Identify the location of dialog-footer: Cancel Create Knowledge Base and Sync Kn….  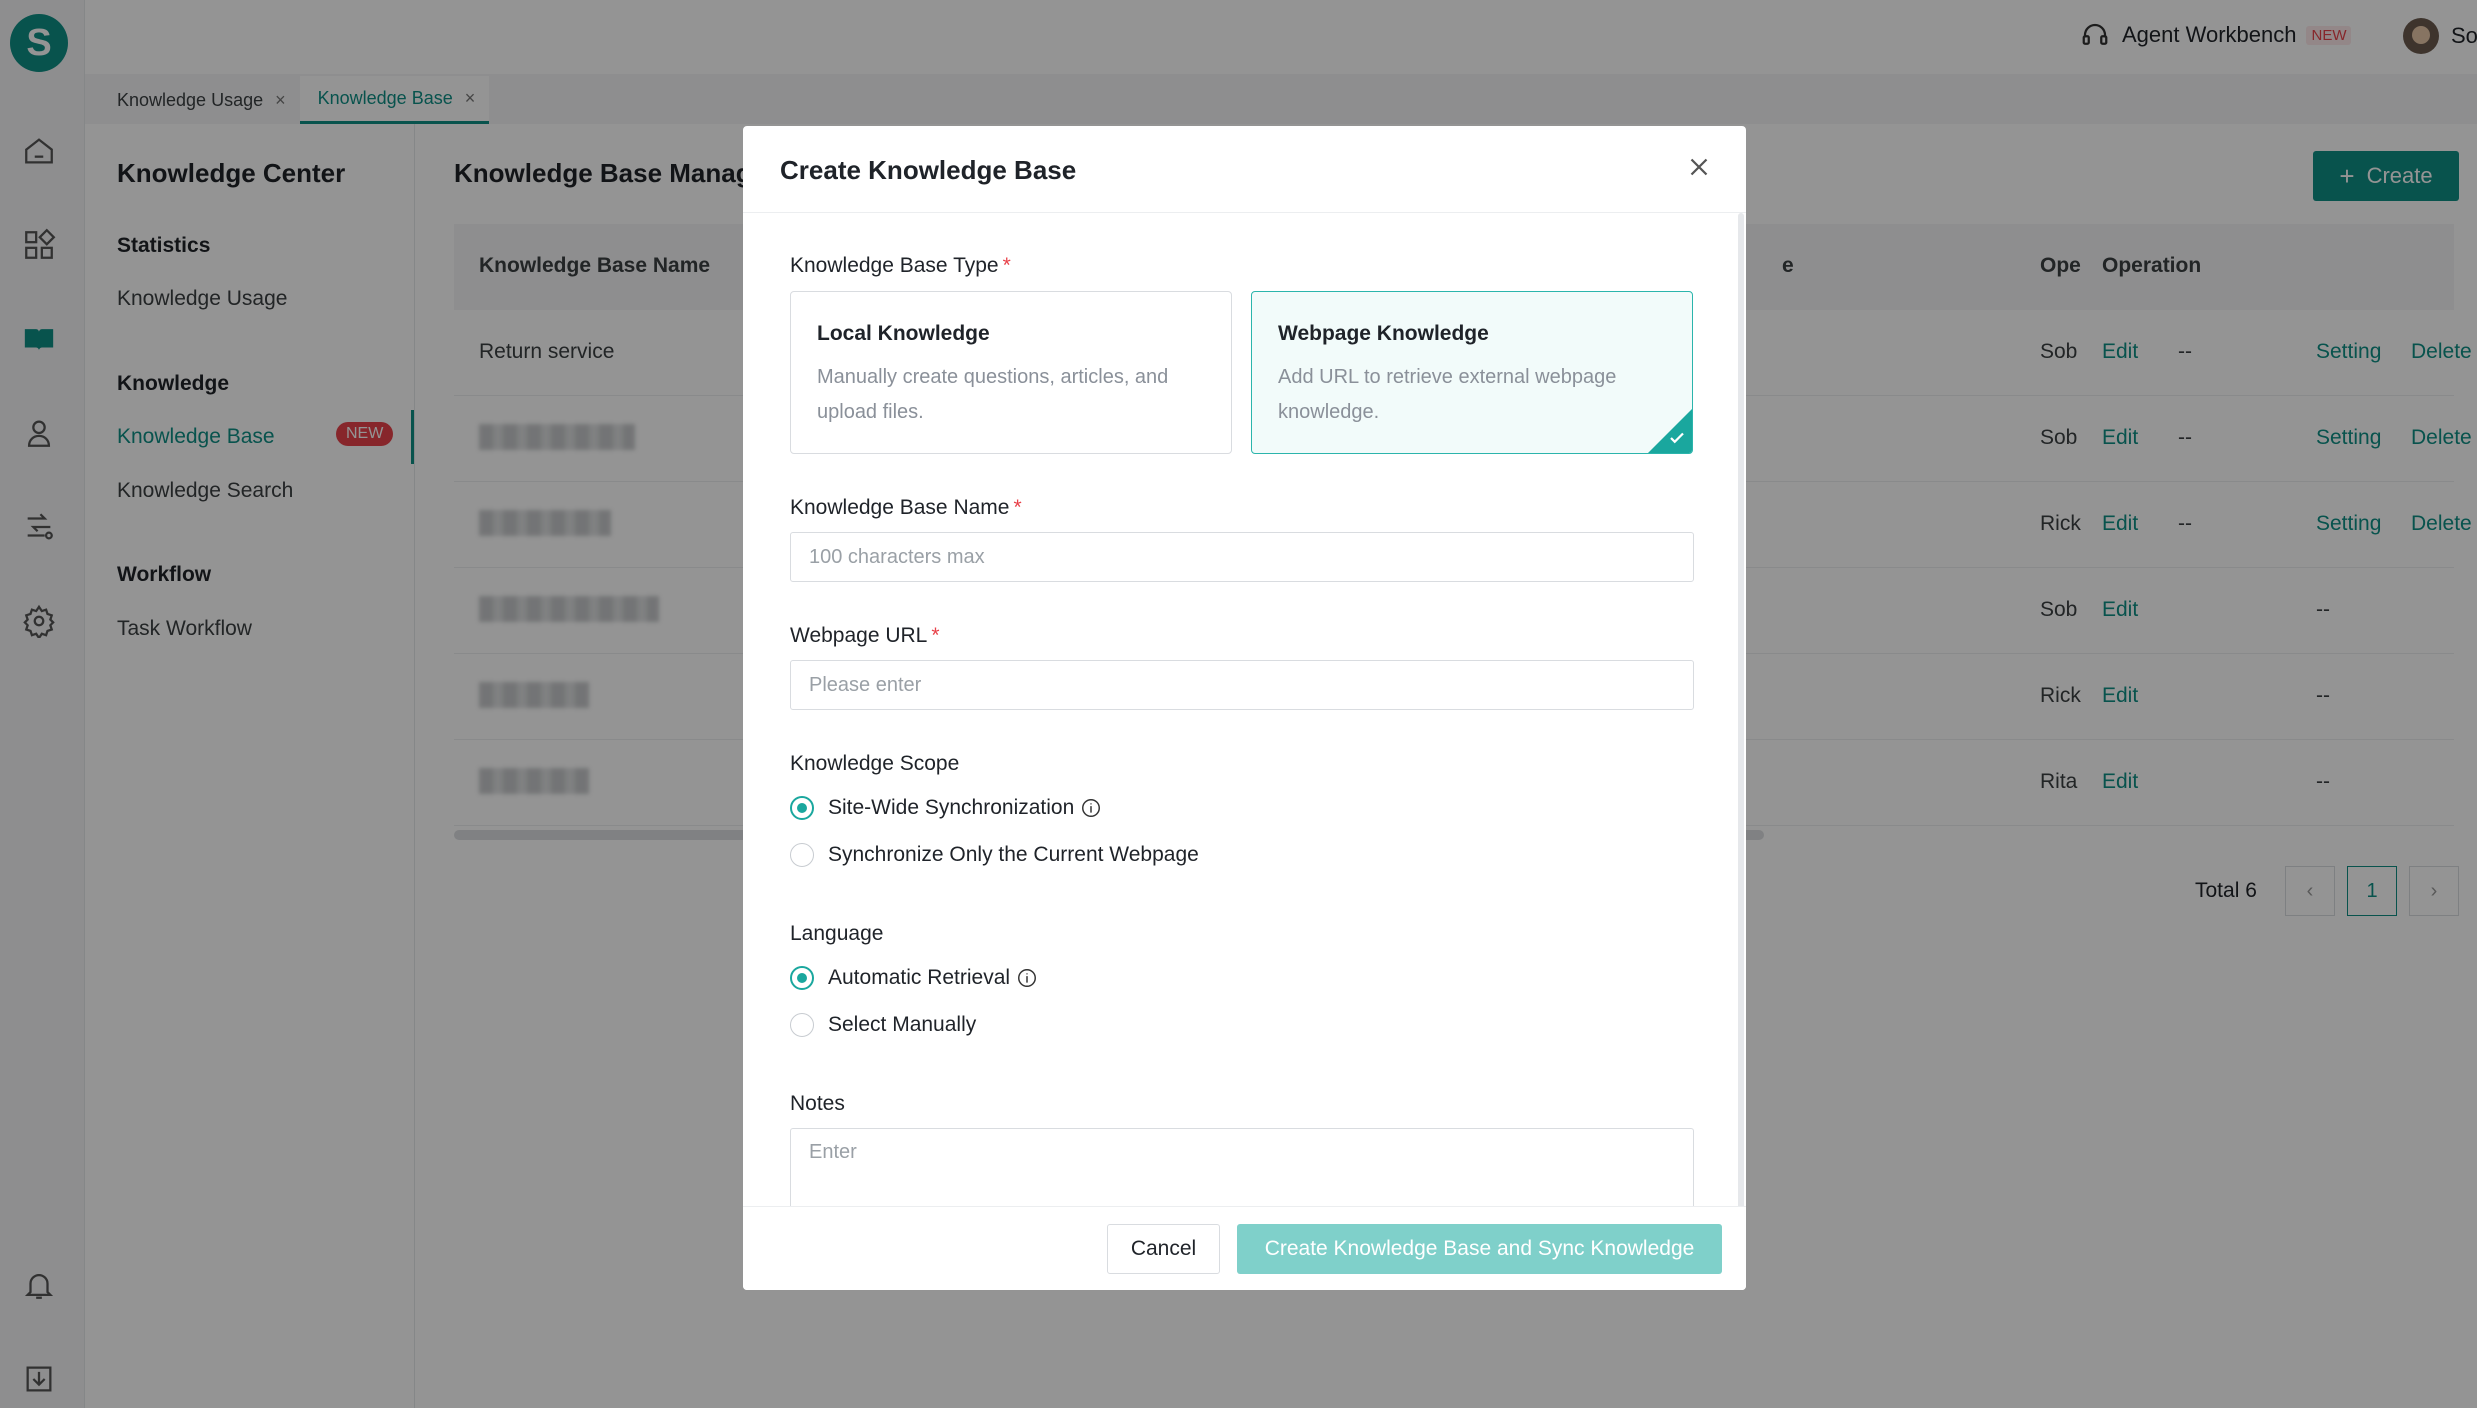
(1244, 1248).